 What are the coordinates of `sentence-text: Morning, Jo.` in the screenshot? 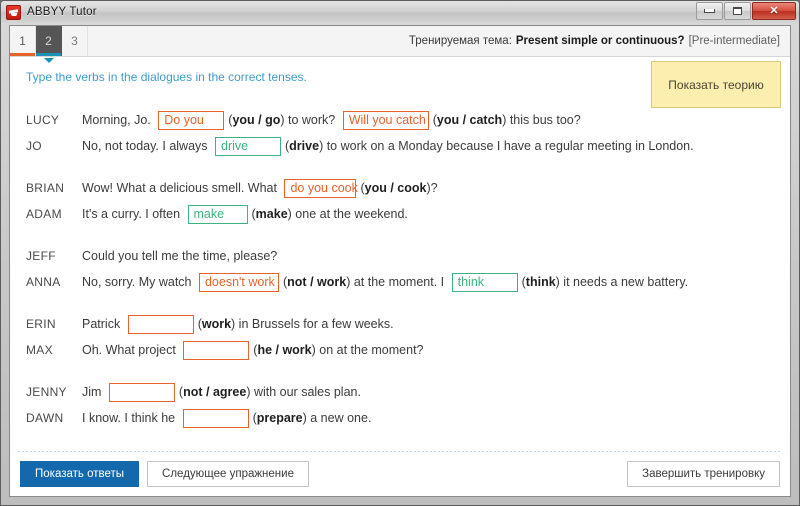 It's located at (118, 120).